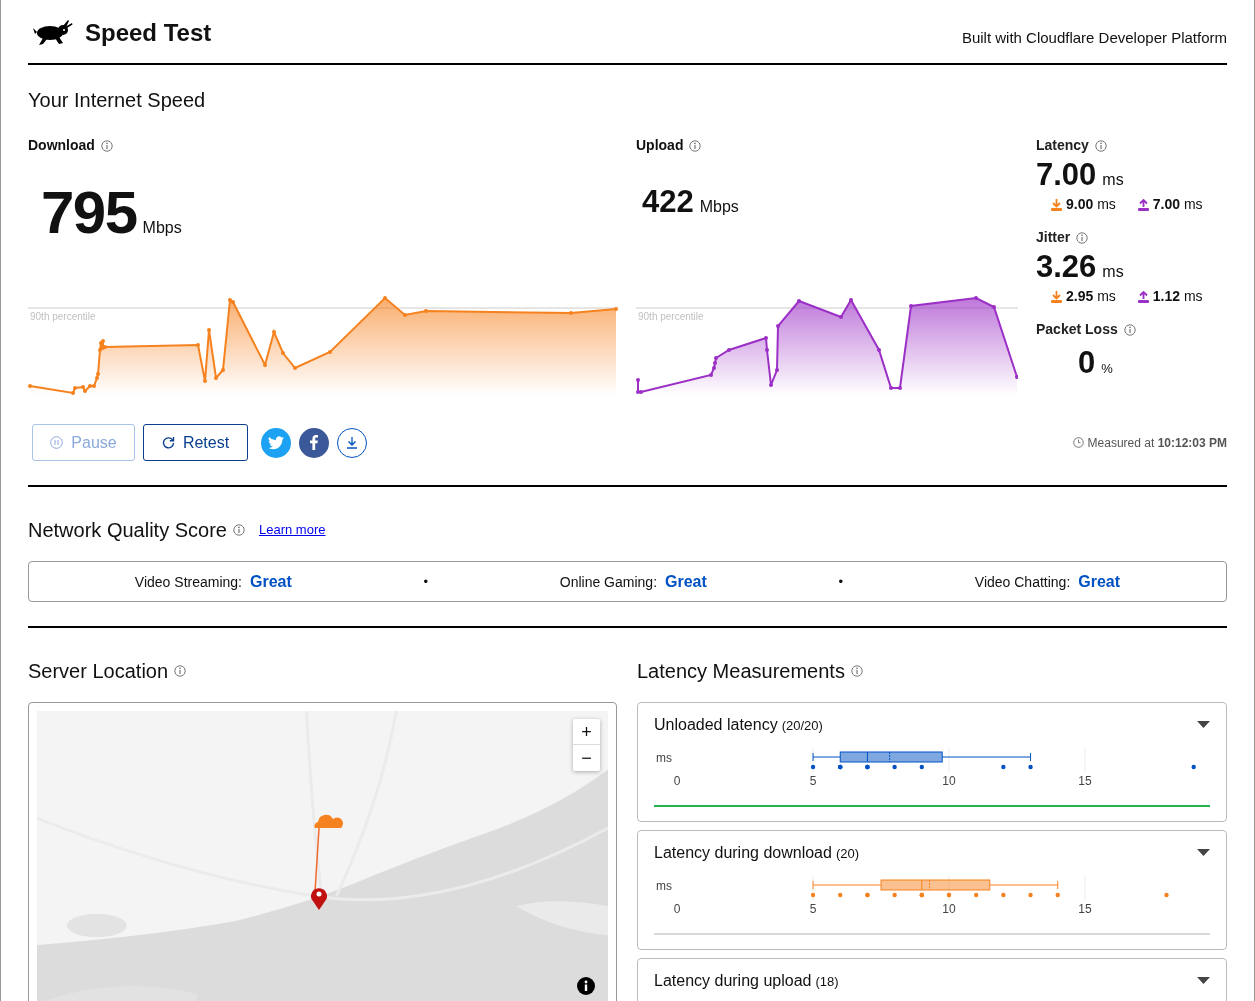  Describe the element at coordinates (608, 582) in the screenshot. I see `score-label: Online Gaming:` at that location.